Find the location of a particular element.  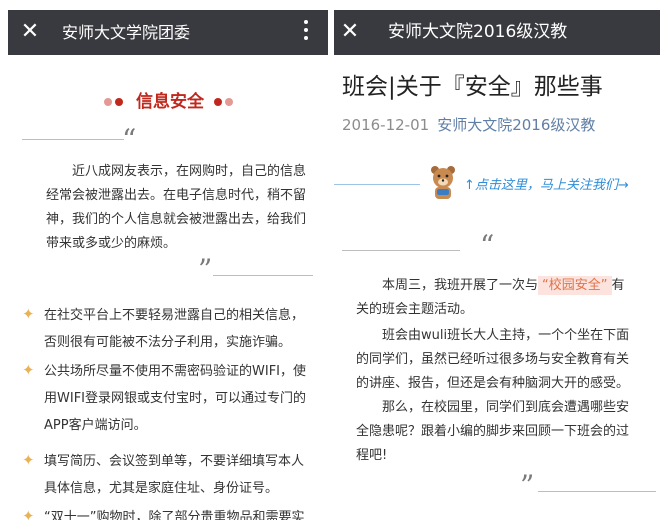

tip-line: 在社交平台上不要轻易泄露自己的相关信息， is located at coordinates (174, 315).